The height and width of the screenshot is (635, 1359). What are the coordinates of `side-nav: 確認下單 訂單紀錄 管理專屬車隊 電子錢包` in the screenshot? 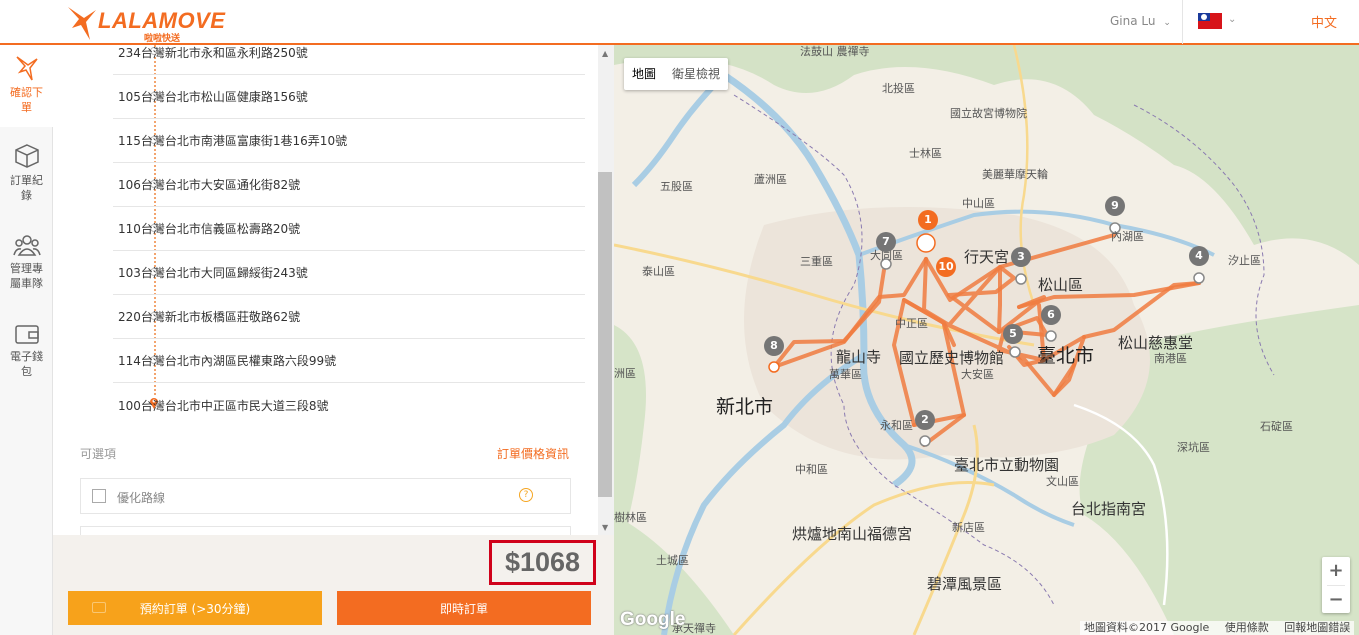 It's located at (26, 340).